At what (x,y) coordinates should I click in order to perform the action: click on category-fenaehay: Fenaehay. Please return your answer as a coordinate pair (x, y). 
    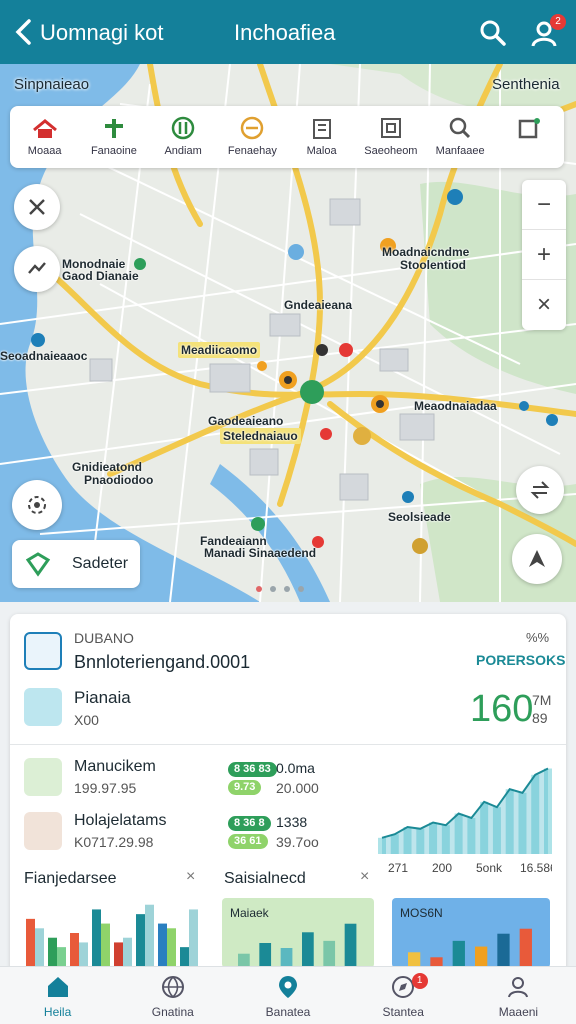
    Looking at the image, I should click on (252, 137).